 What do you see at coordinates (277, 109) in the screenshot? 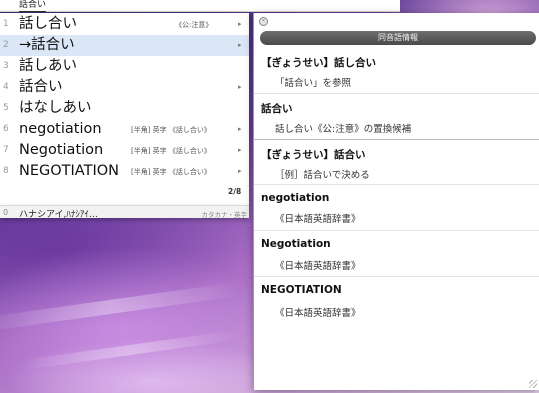
I see `entry-heading: 話合い` at bounding box center [277, 109].